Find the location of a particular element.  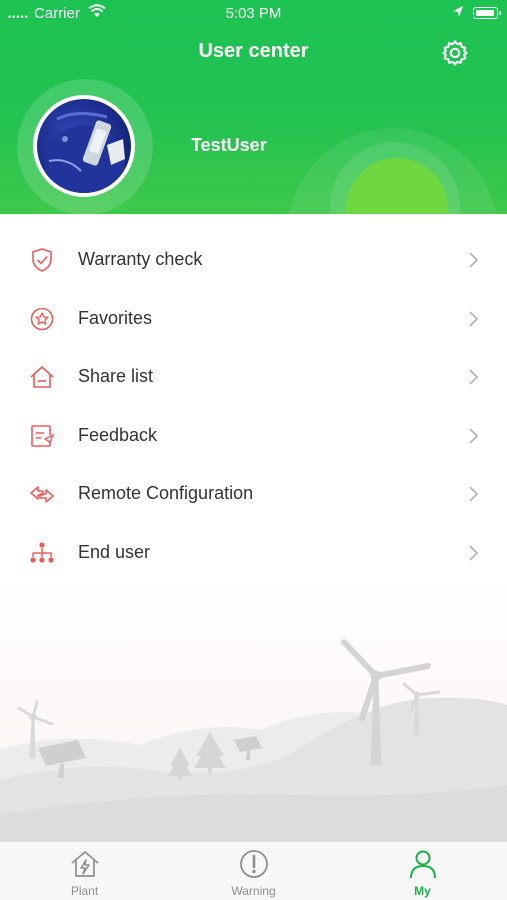

menu-item-label: Share list is located at coordinates (116, 376).